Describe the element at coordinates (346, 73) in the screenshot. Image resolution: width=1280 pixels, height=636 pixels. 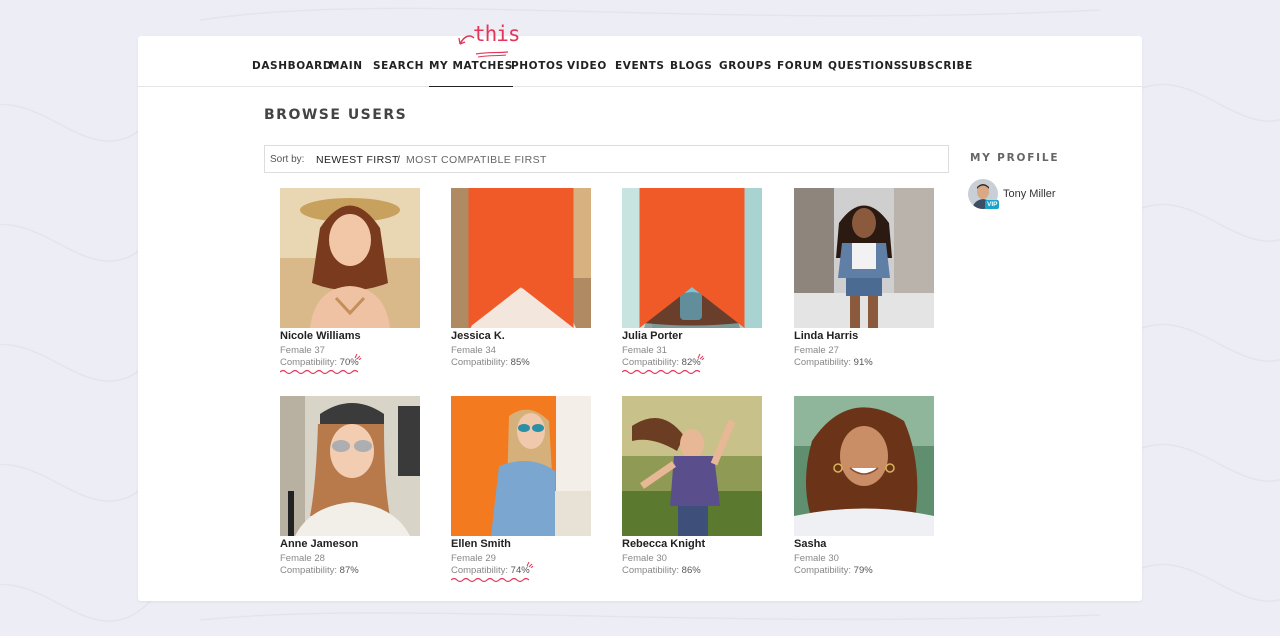
I see `nav-main: MAIN` at that location.